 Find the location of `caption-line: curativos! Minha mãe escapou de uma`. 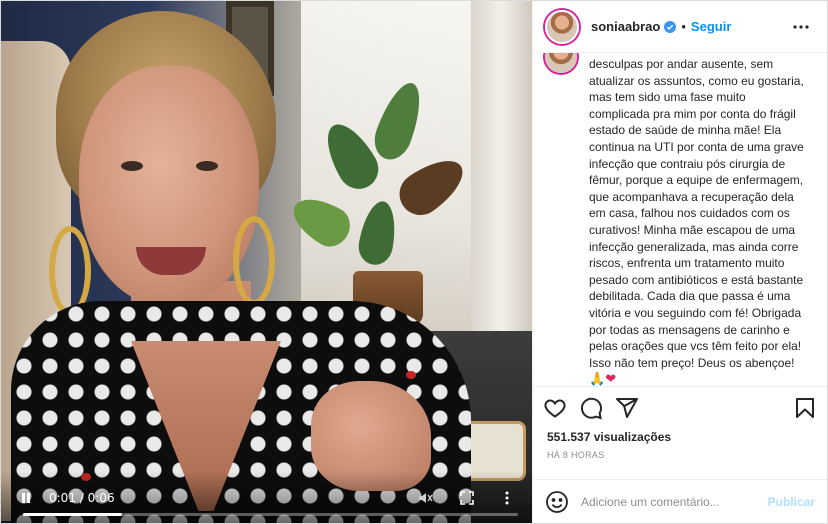

caption-line: curativos! Minha mãe escapou de uma is located at coordinates (692, 229).